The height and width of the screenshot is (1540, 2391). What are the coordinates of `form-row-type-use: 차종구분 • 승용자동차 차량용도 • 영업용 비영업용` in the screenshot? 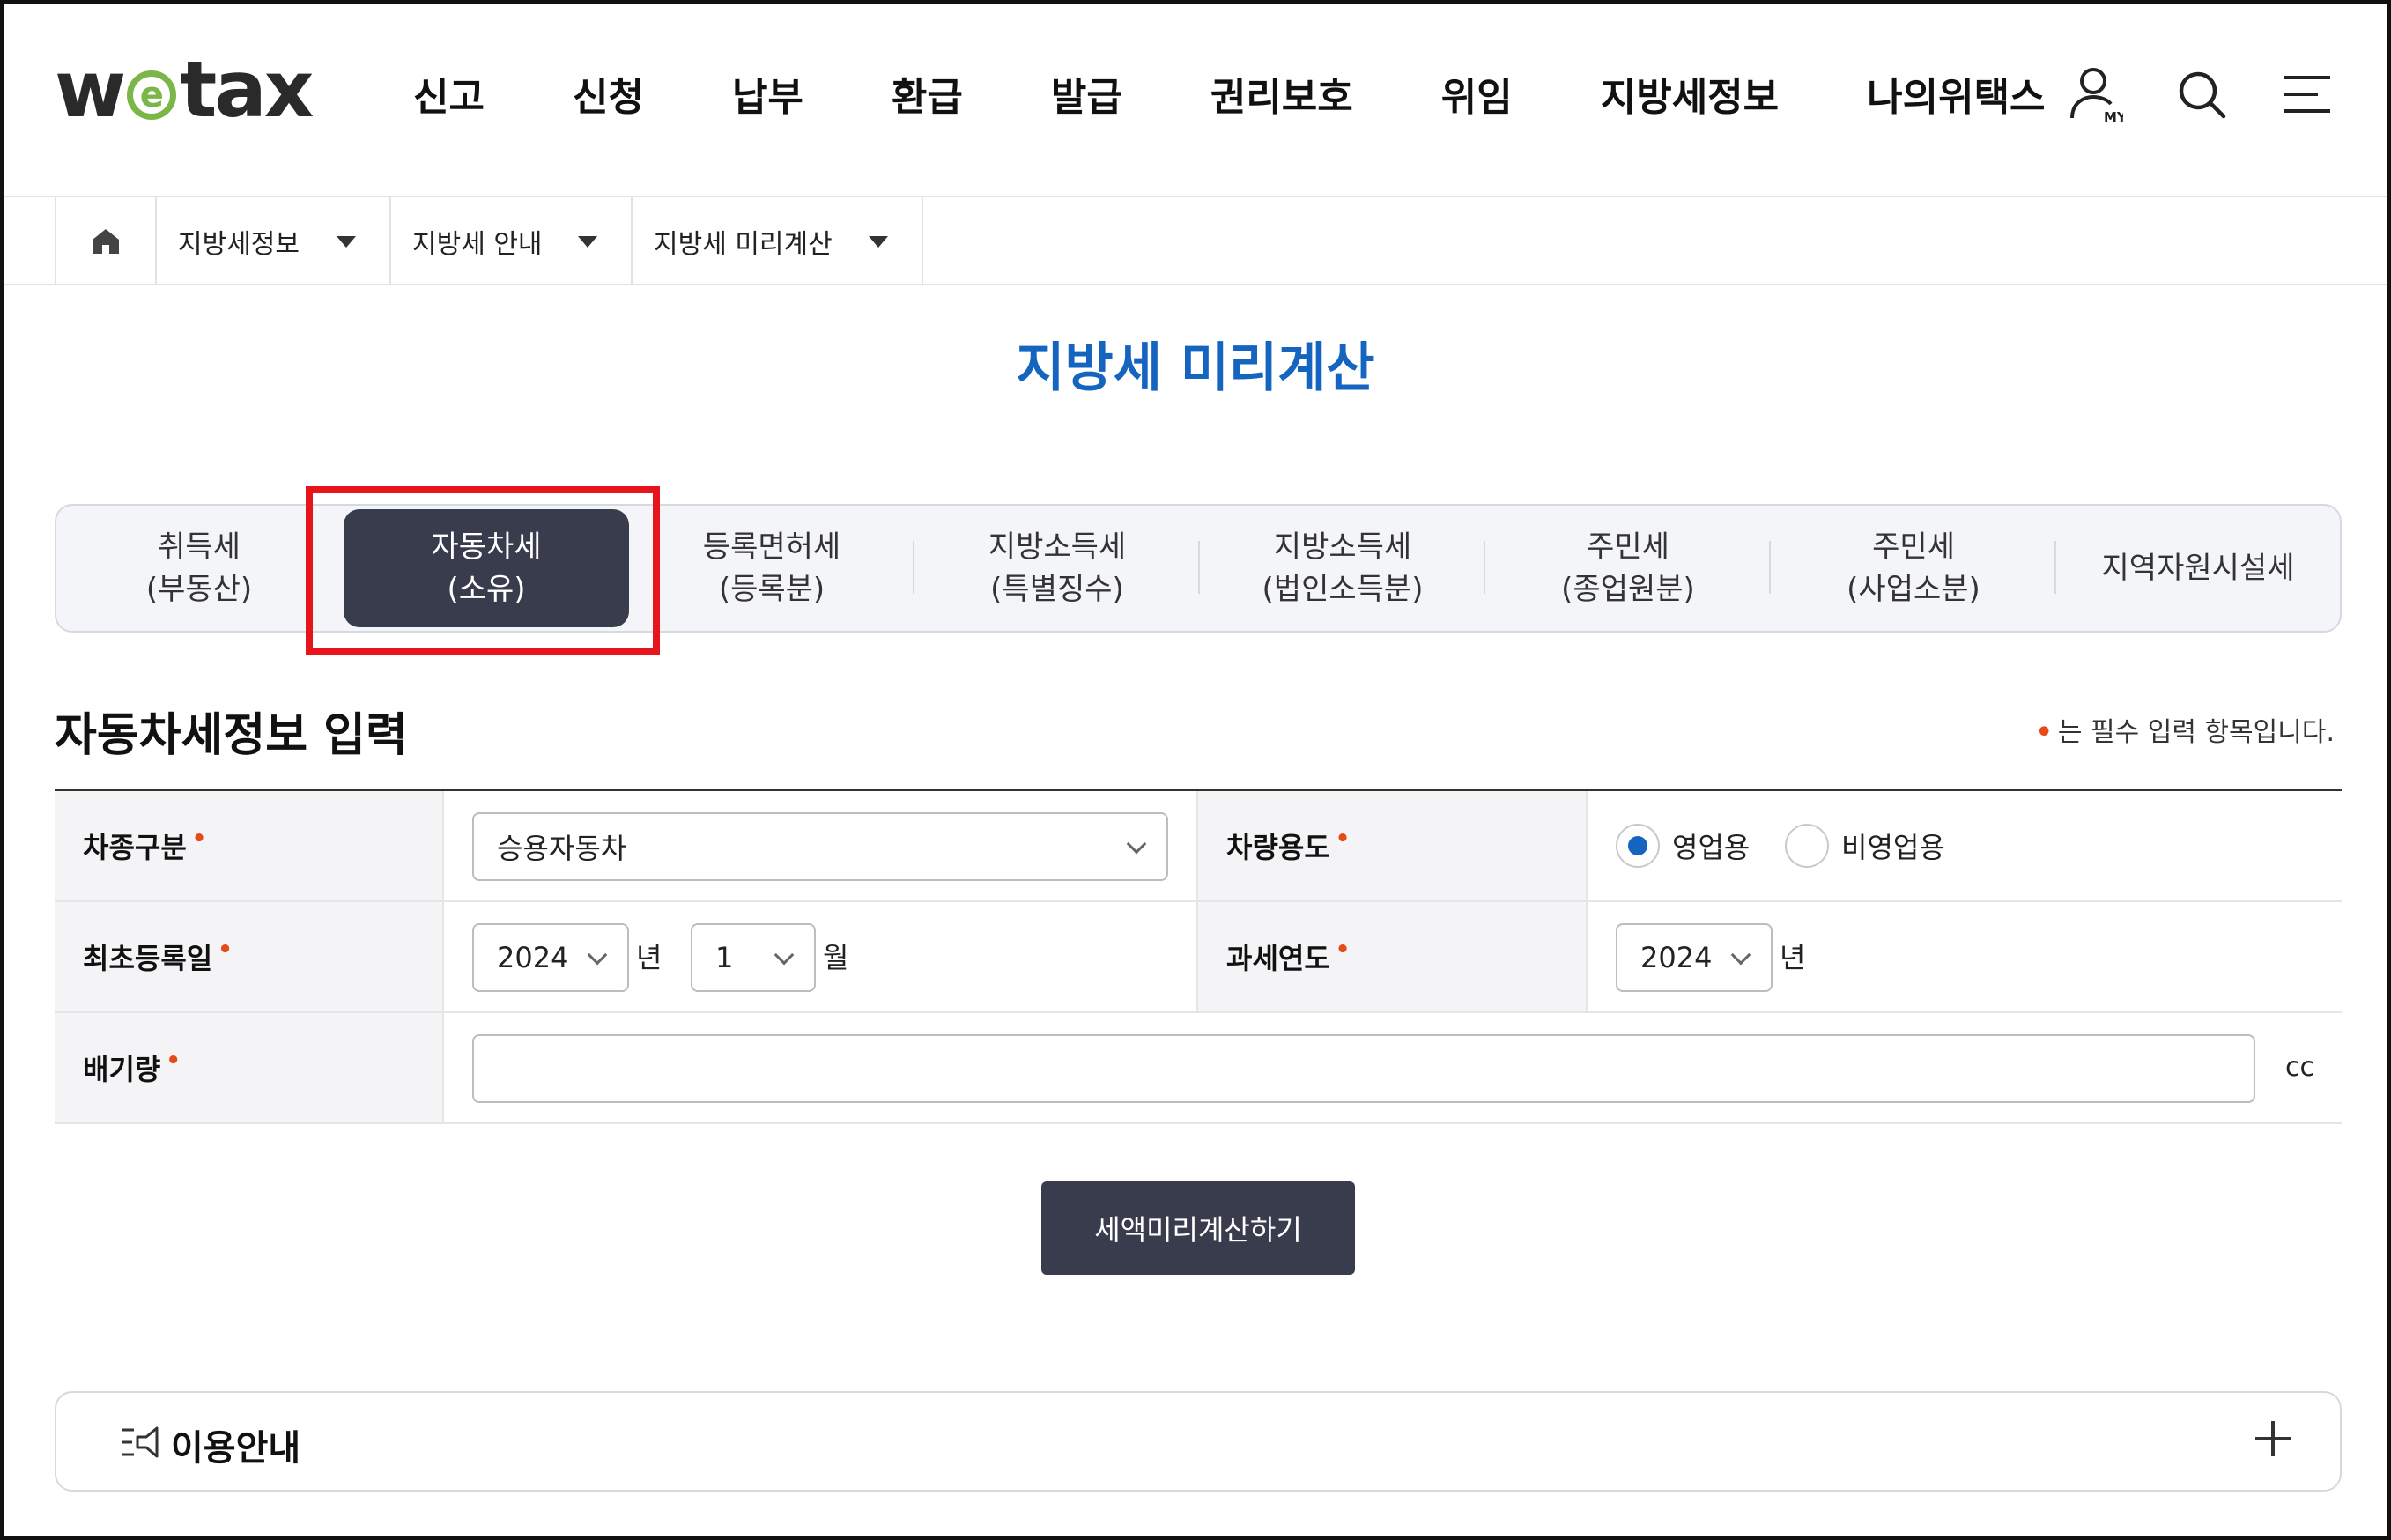 It's located at (1198, 847).